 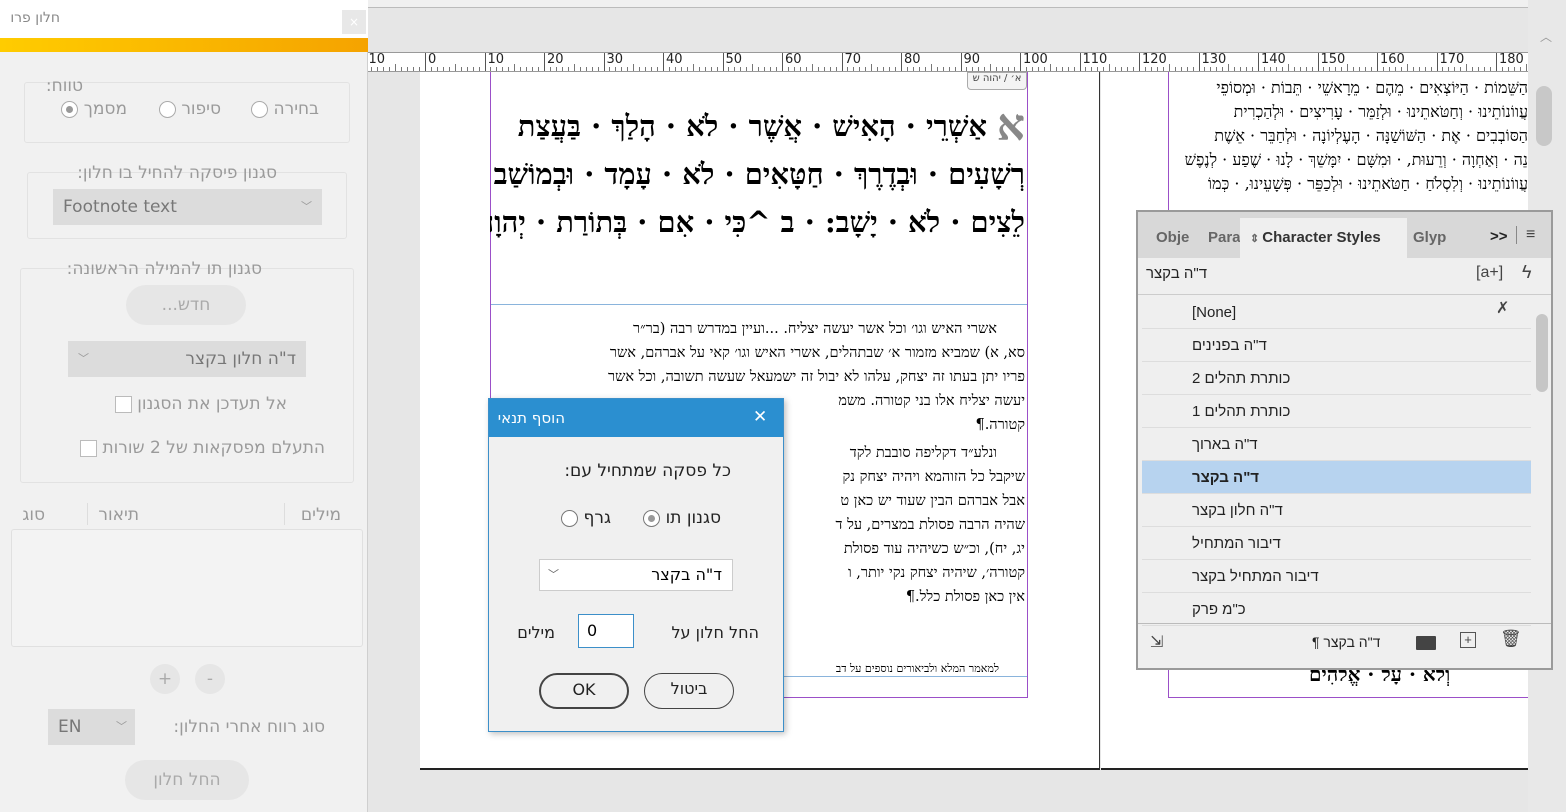 What do you see at coordinates (1156, 642) in the screenshot?
I see `load-styles-icon: ⇲` at bounding box center [1156, 642].